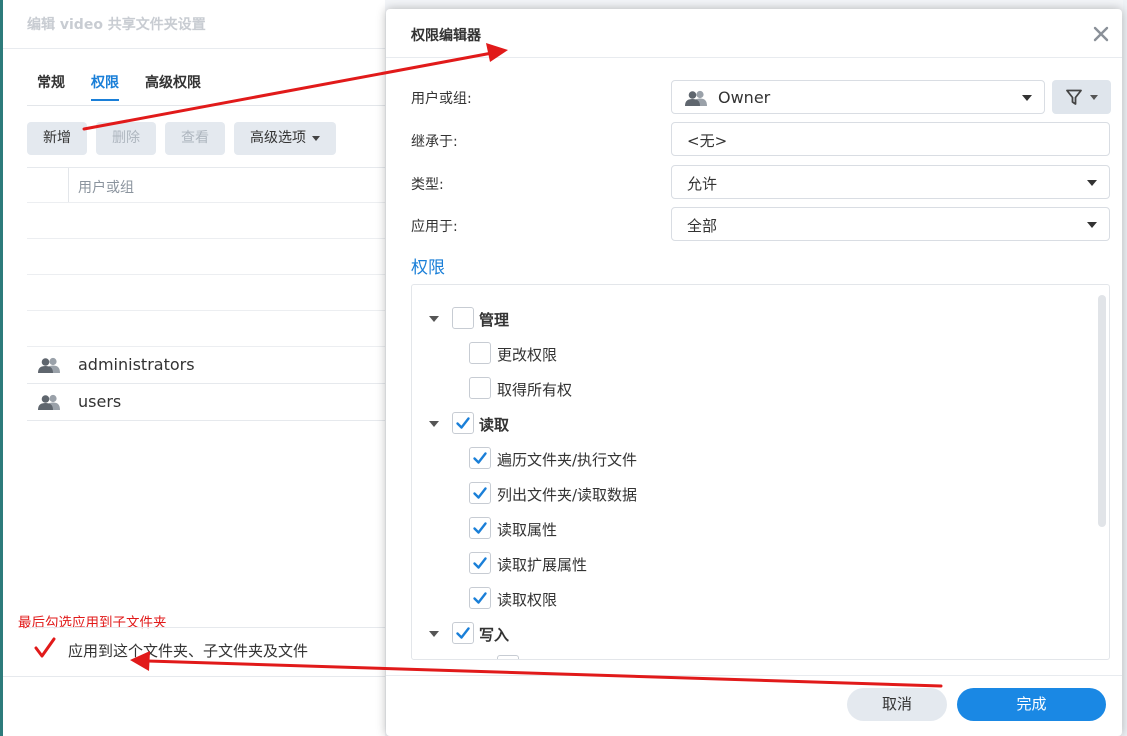  What do you see at coordinates (1031, 704) in the screenshot?
I see `done-button: 完成` at bounding box center [1031, 704].